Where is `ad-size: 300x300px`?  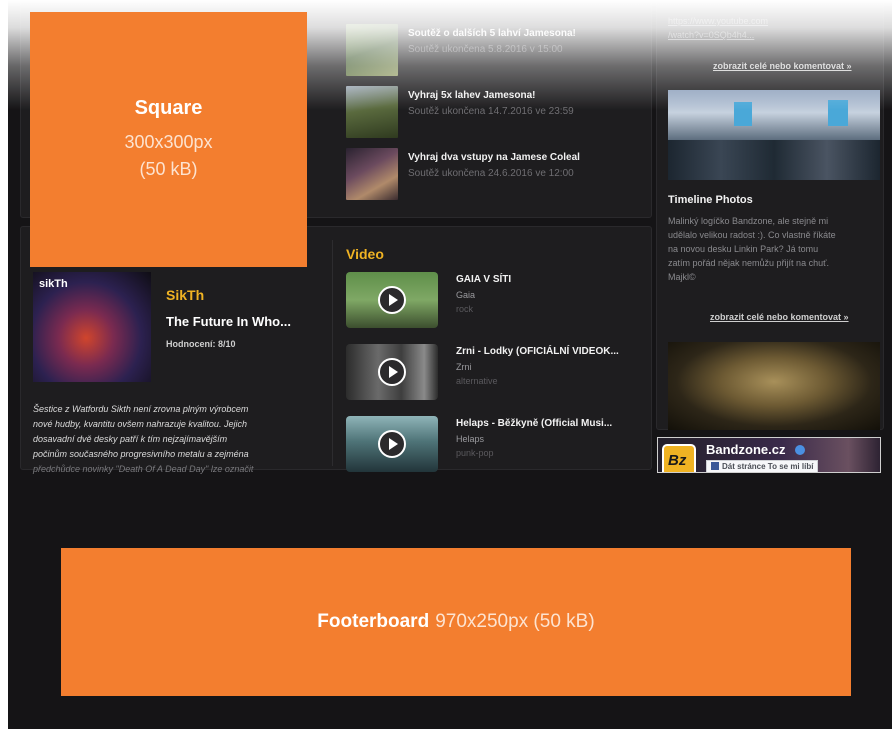
ad-size: 300x300px is located at coordinates (168, 141).